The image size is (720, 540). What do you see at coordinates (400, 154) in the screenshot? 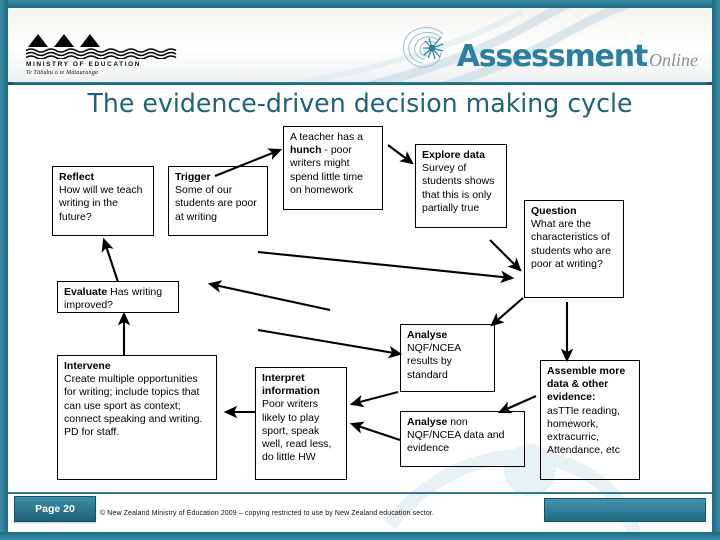
I see `arrow-hunch-to-explore` at bounding box center [400, 154].